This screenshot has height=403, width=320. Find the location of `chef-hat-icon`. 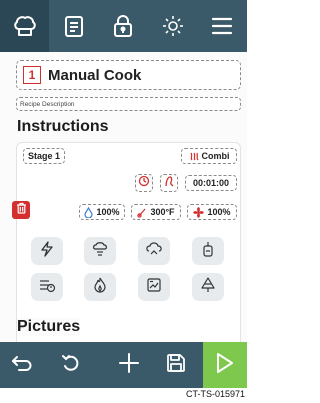

chef-hat-icon is located at coordinates (25, 26).